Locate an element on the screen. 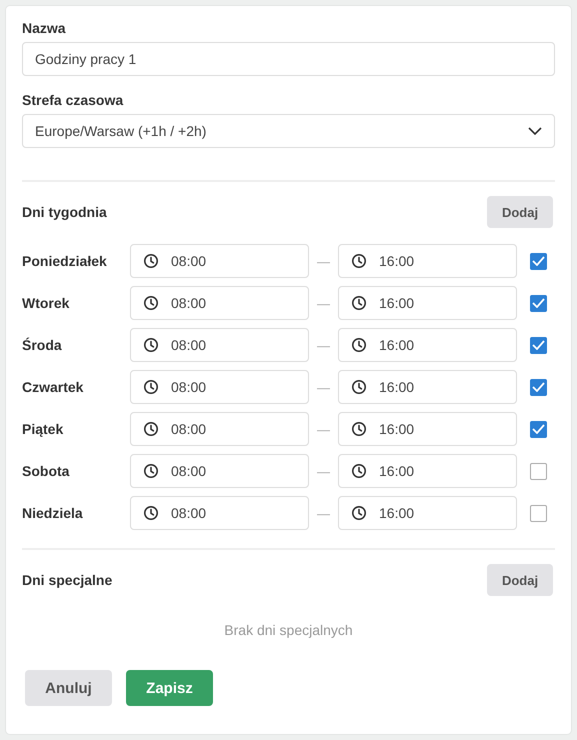 This screenshot has height=740, width=577. day-label: Sobota is located at coordinates (46, 471).